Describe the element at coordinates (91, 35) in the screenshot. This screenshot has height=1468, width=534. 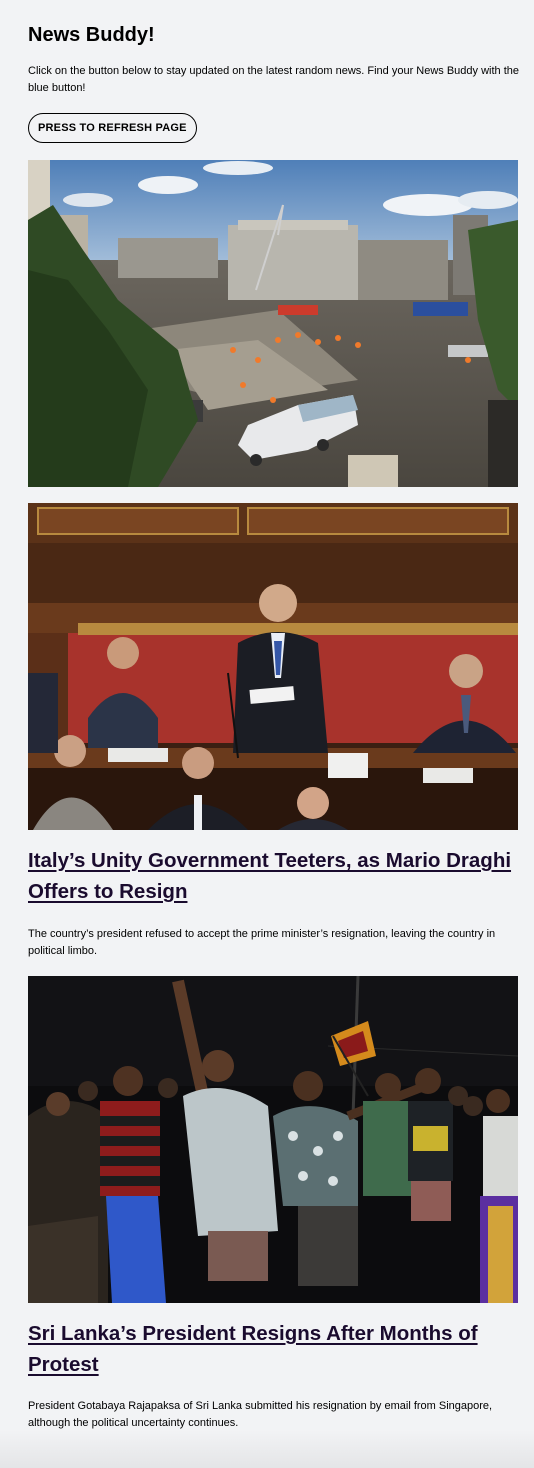
I see `page-title: News Buddy!` at that location.